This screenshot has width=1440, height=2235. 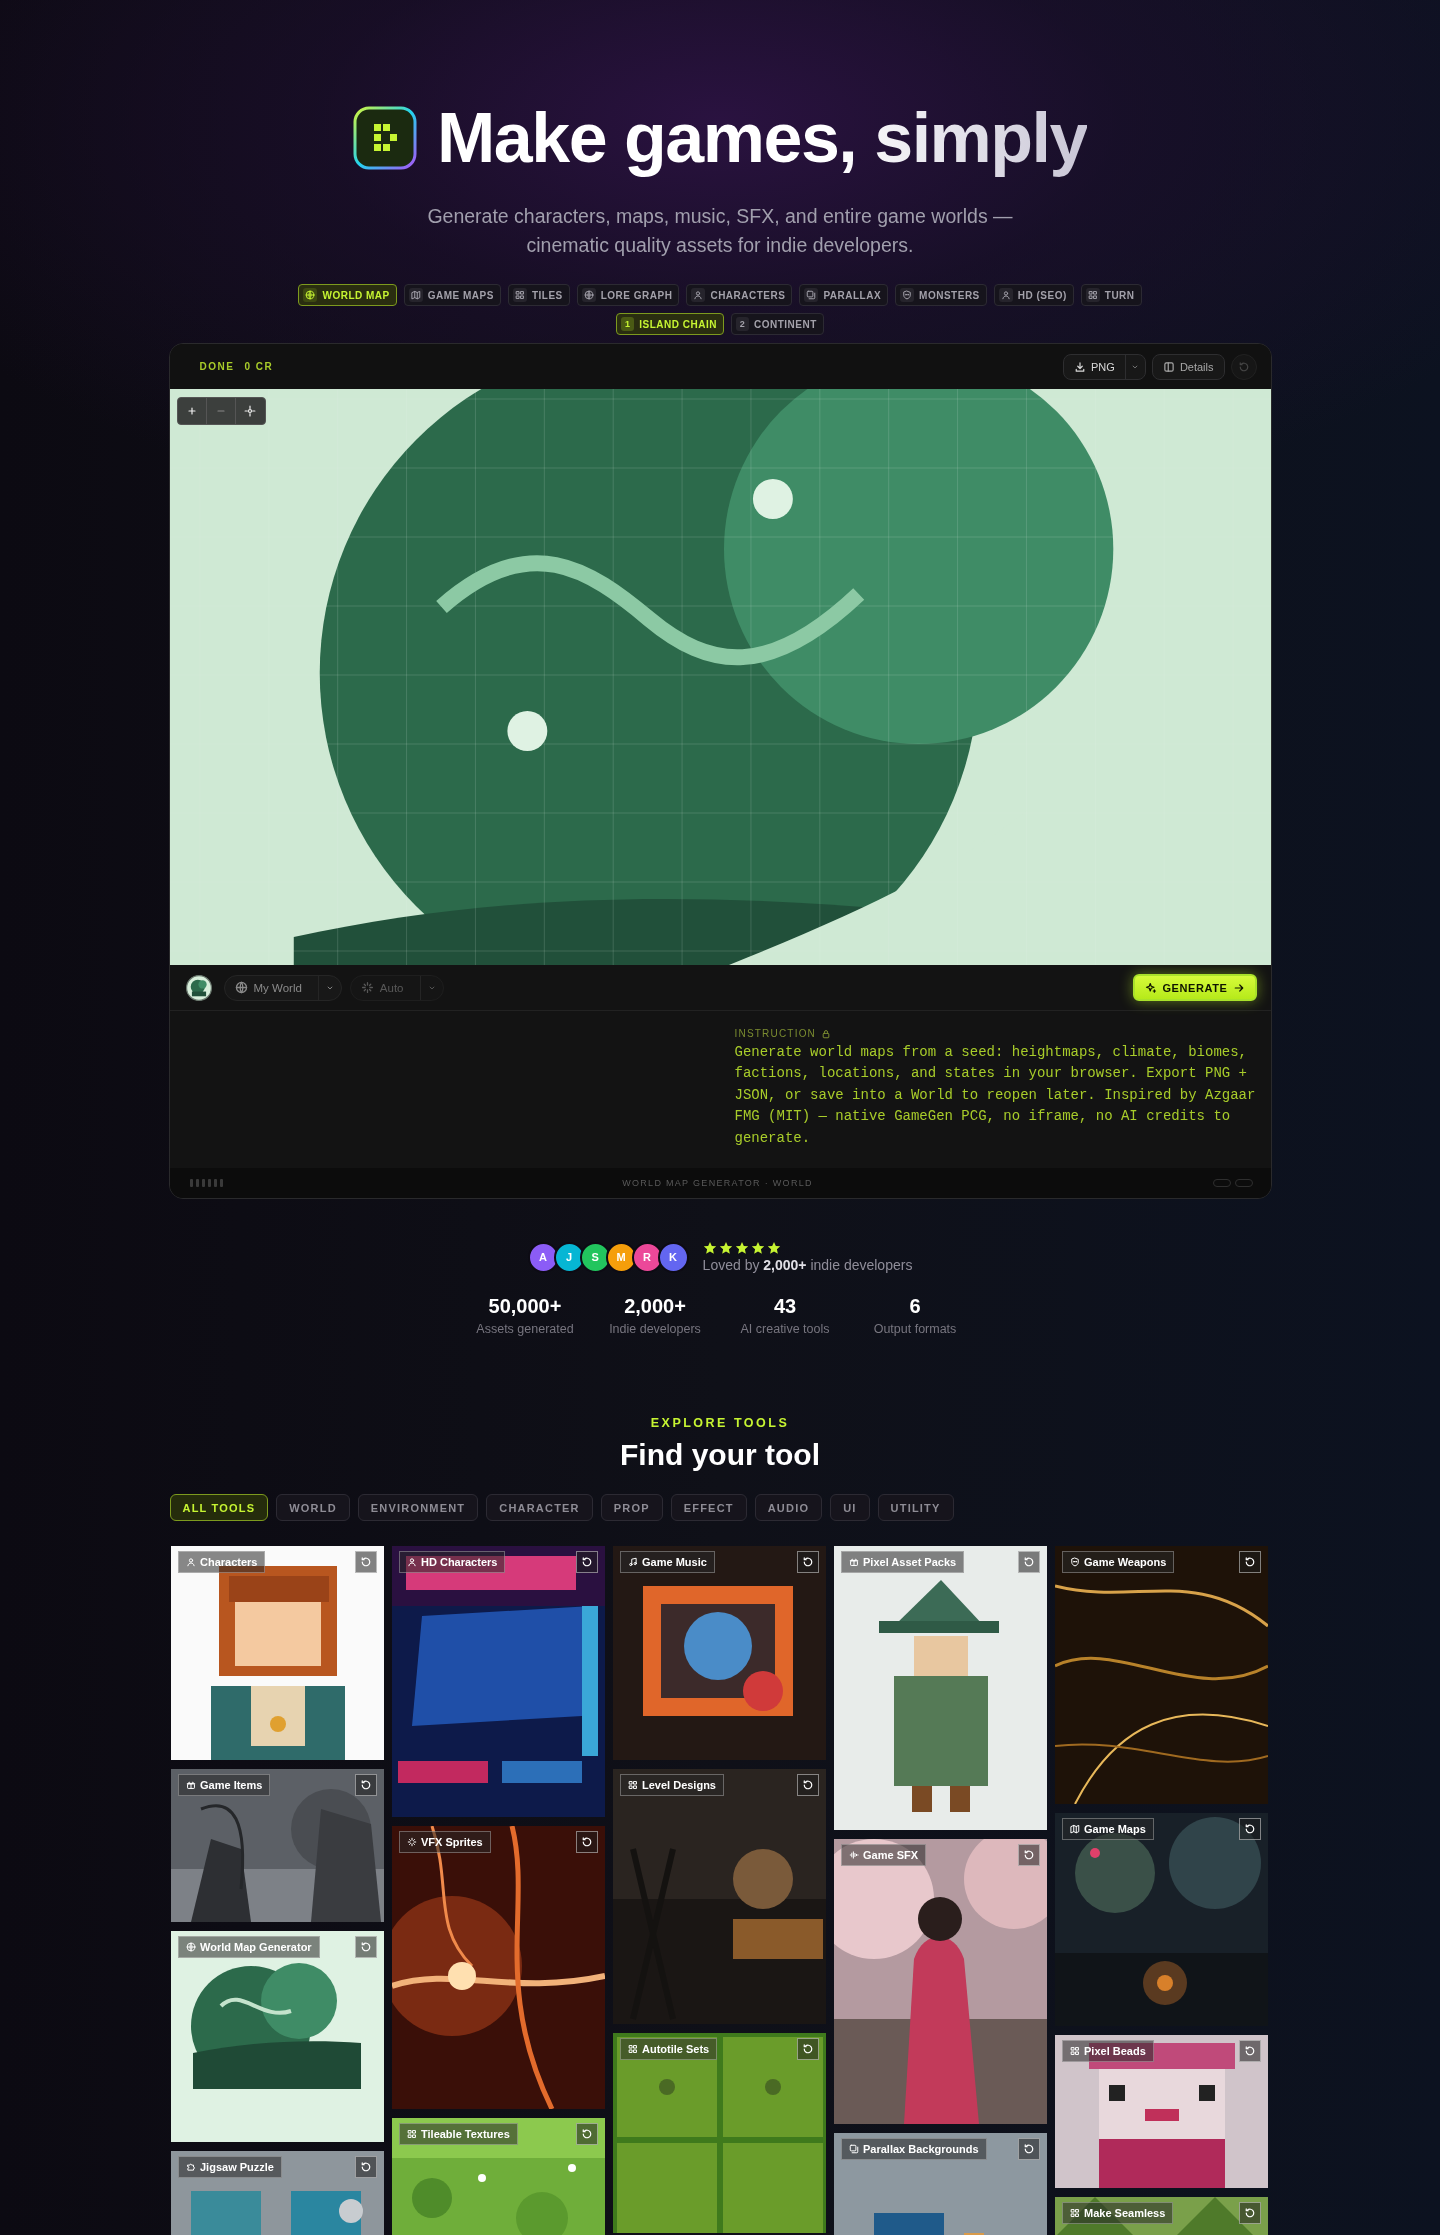 What do you see at coordinates (854, 2149) in the screenshot?
I see `layers-icon` at bounding box center [854, 2149].